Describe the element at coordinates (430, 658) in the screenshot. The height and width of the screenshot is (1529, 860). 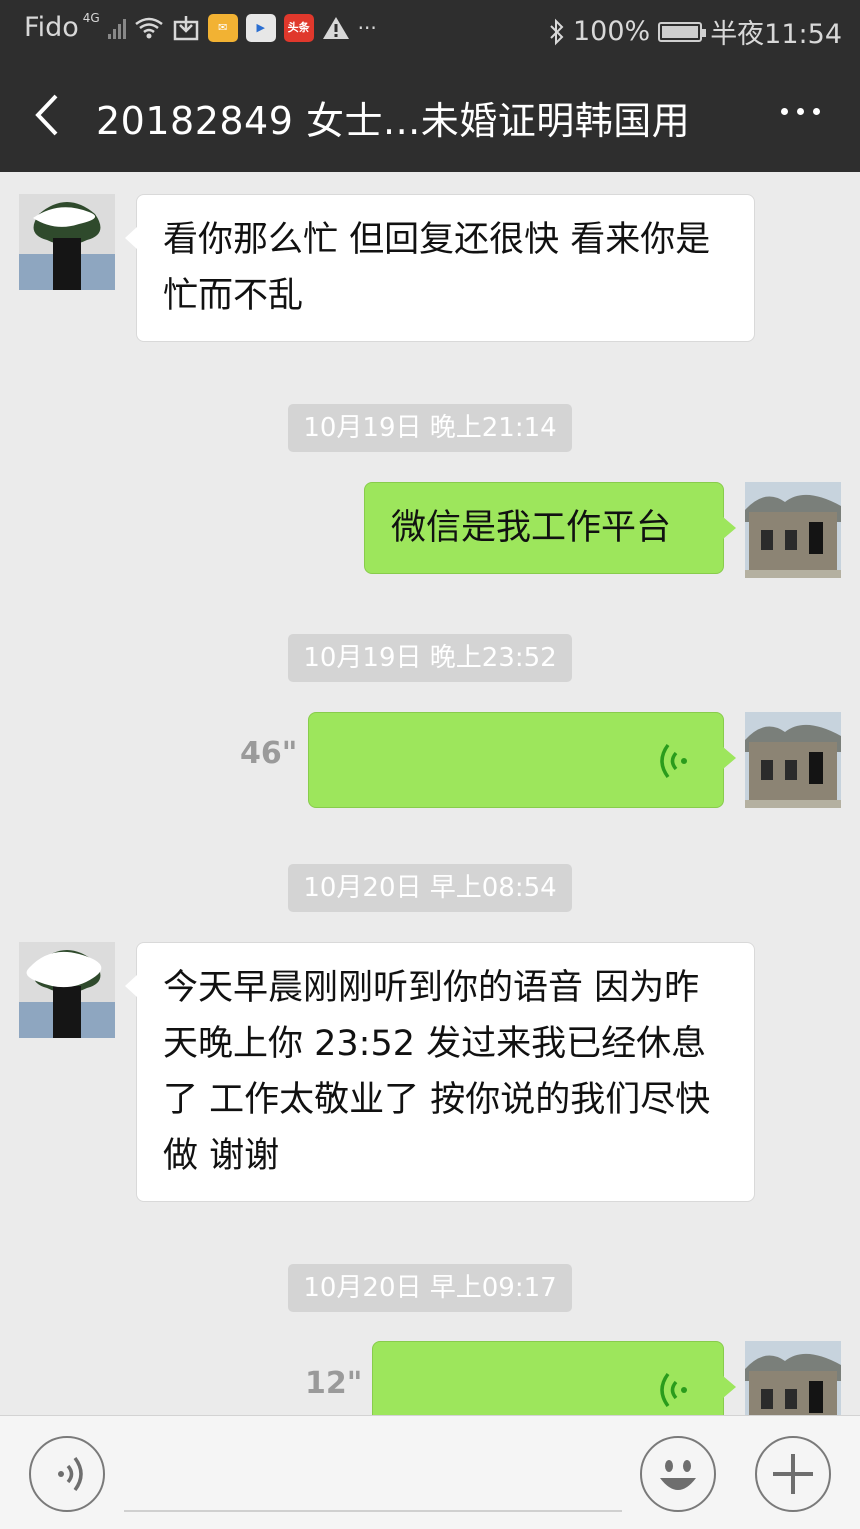
I see `timestamp-label: 10月19日 晚上23:52` at that location.